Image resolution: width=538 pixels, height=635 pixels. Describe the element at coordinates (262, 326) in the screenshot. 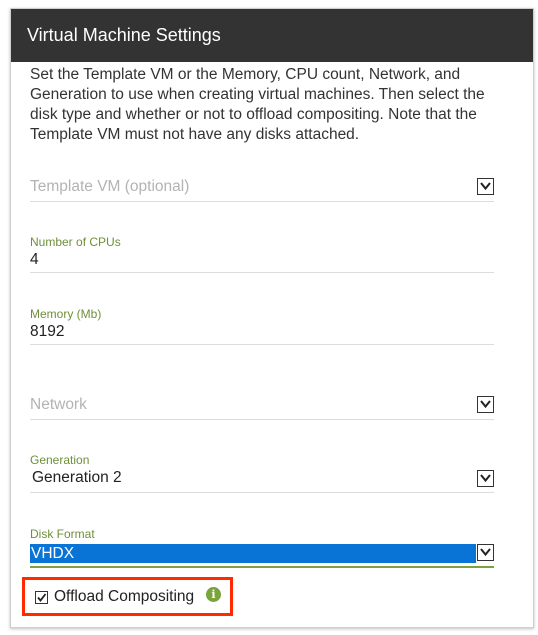

I see `memory-field: Memory (Mb) 8192` at that location.